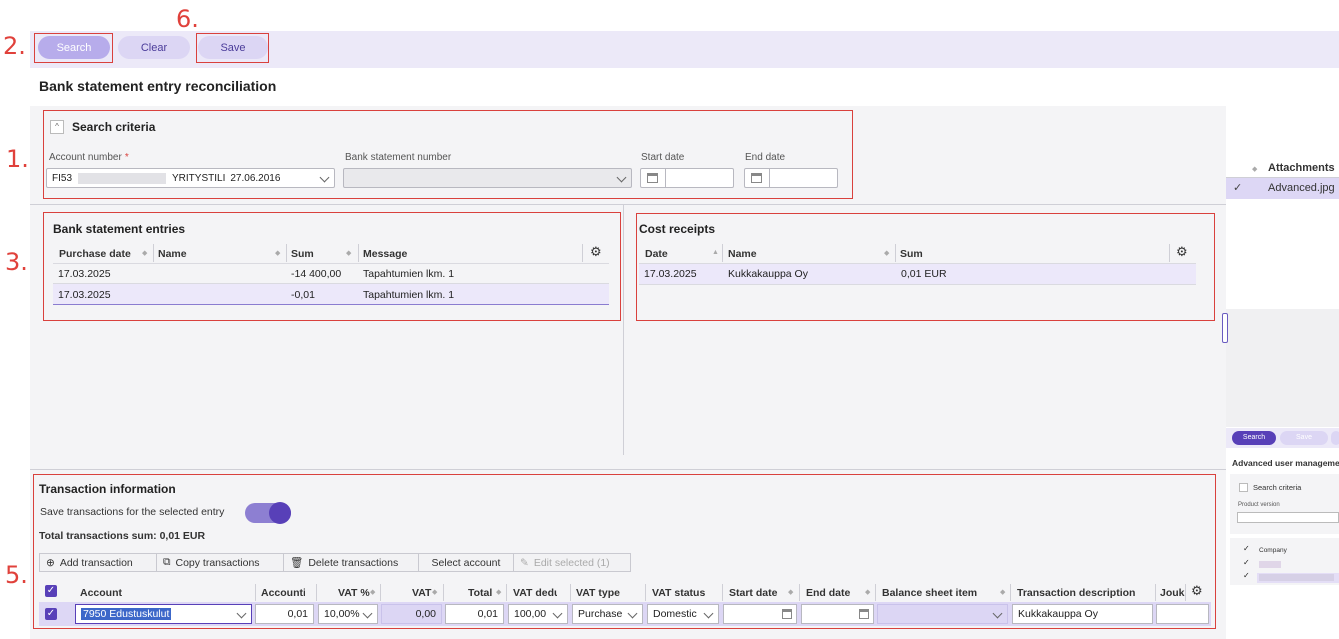 This screenshot has width=1339, height=639. I want to click on highlight-search-criteria, so click(448, 154).